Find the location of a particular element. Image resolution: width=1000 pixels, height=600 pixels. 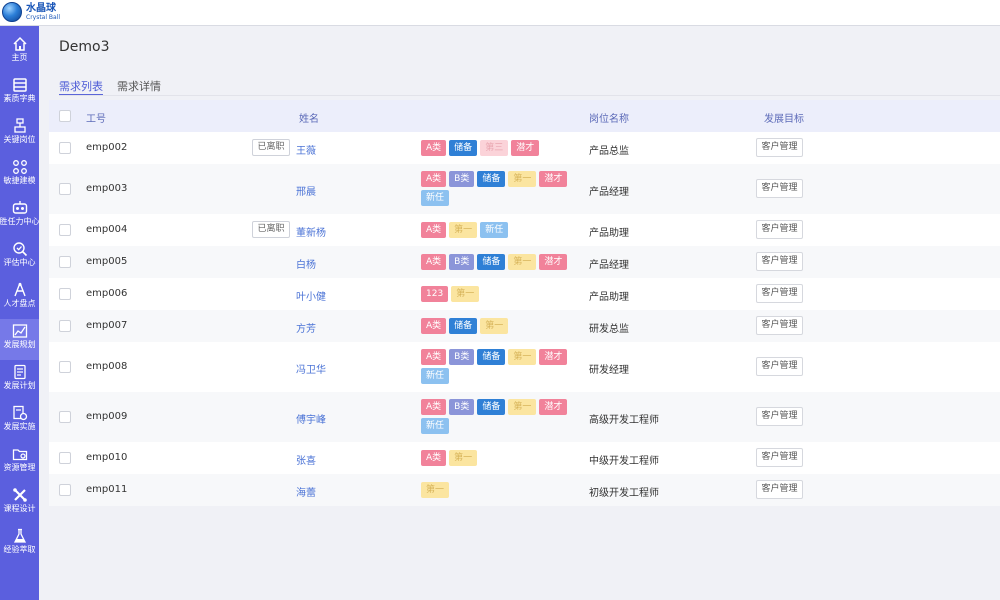

position-name: 高级开发工程师 is located at coordinates (624, 420).